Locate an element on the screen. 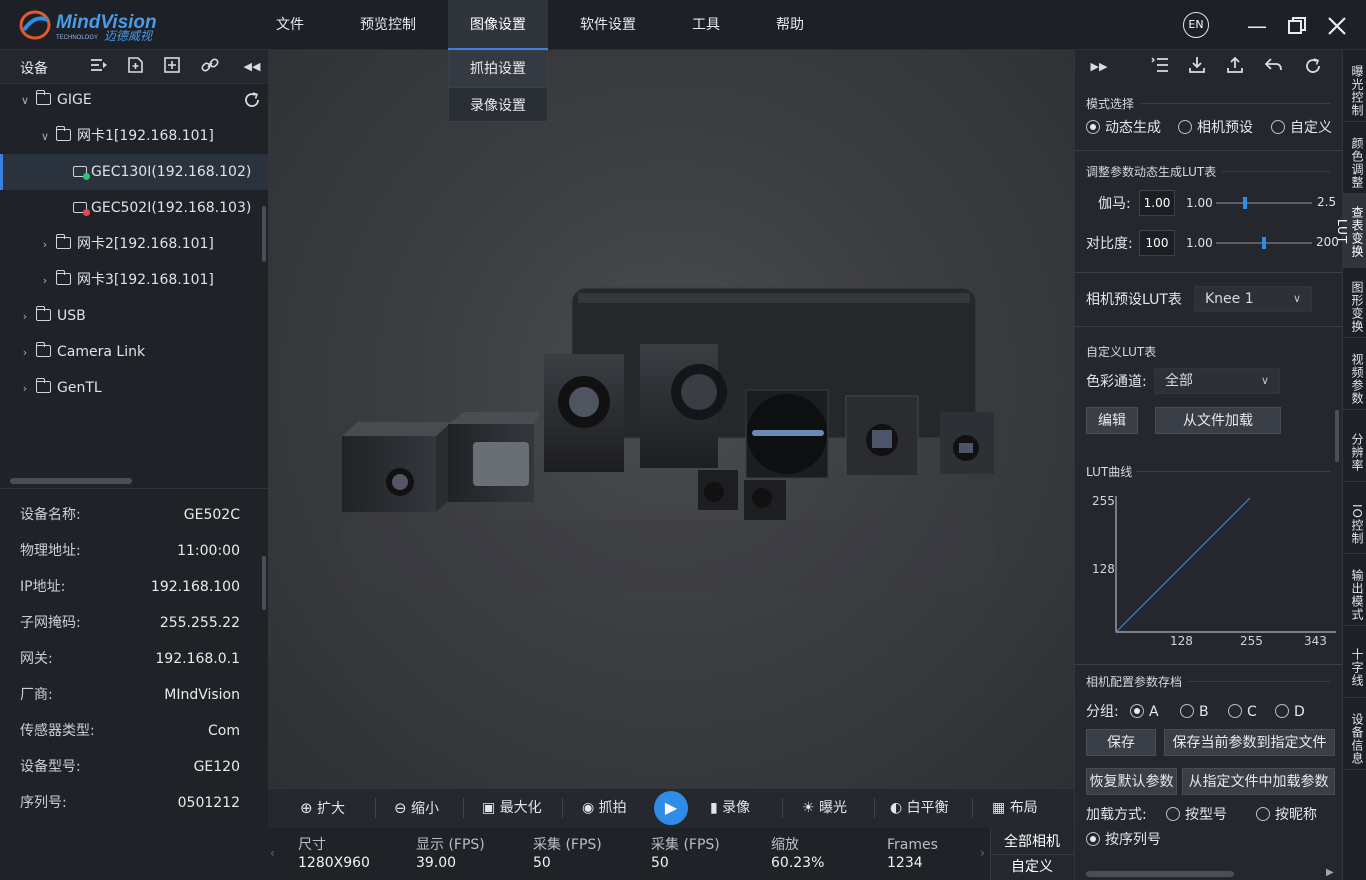 The height and width of the screenshot is (880, 1366). tree-item-usb: › USB is located at coordinates (134, 316).